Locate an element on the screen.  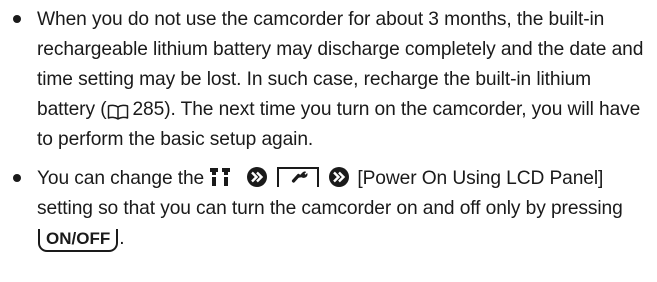
page-reference-number: 285 is located at coordinates (148, 109).